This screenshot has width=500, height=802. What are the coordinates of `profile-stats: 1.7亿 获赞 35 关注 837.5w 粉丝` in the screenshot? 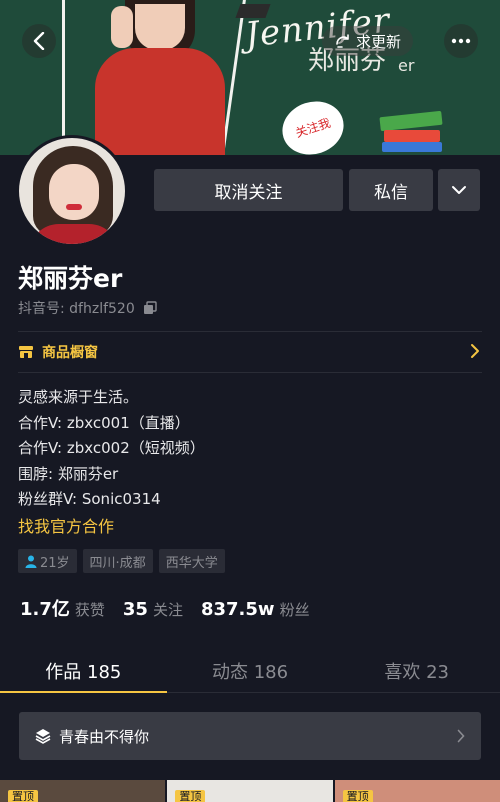 It's located at (165, 608).